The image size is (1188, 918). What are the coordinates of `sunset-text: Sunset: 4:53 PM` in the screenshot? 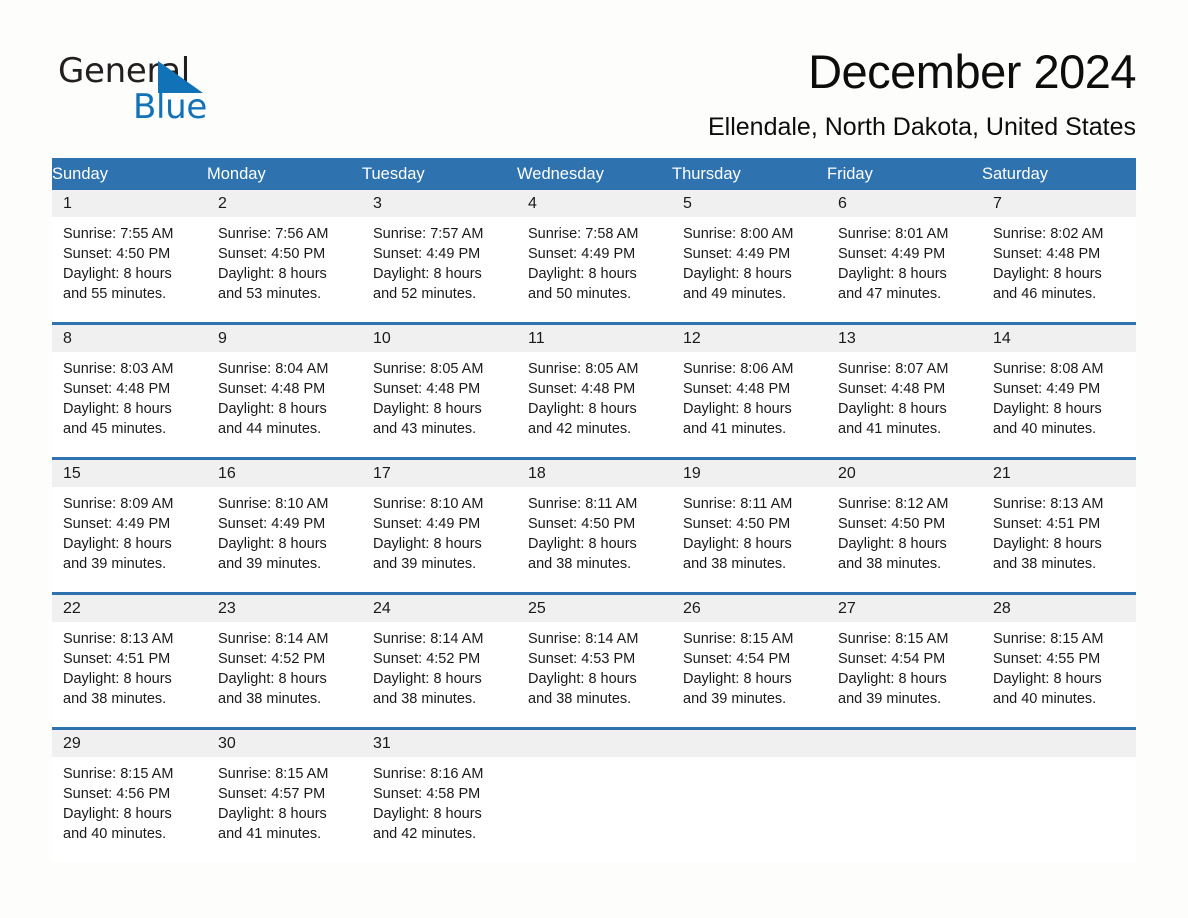 It's located at (582, 659).